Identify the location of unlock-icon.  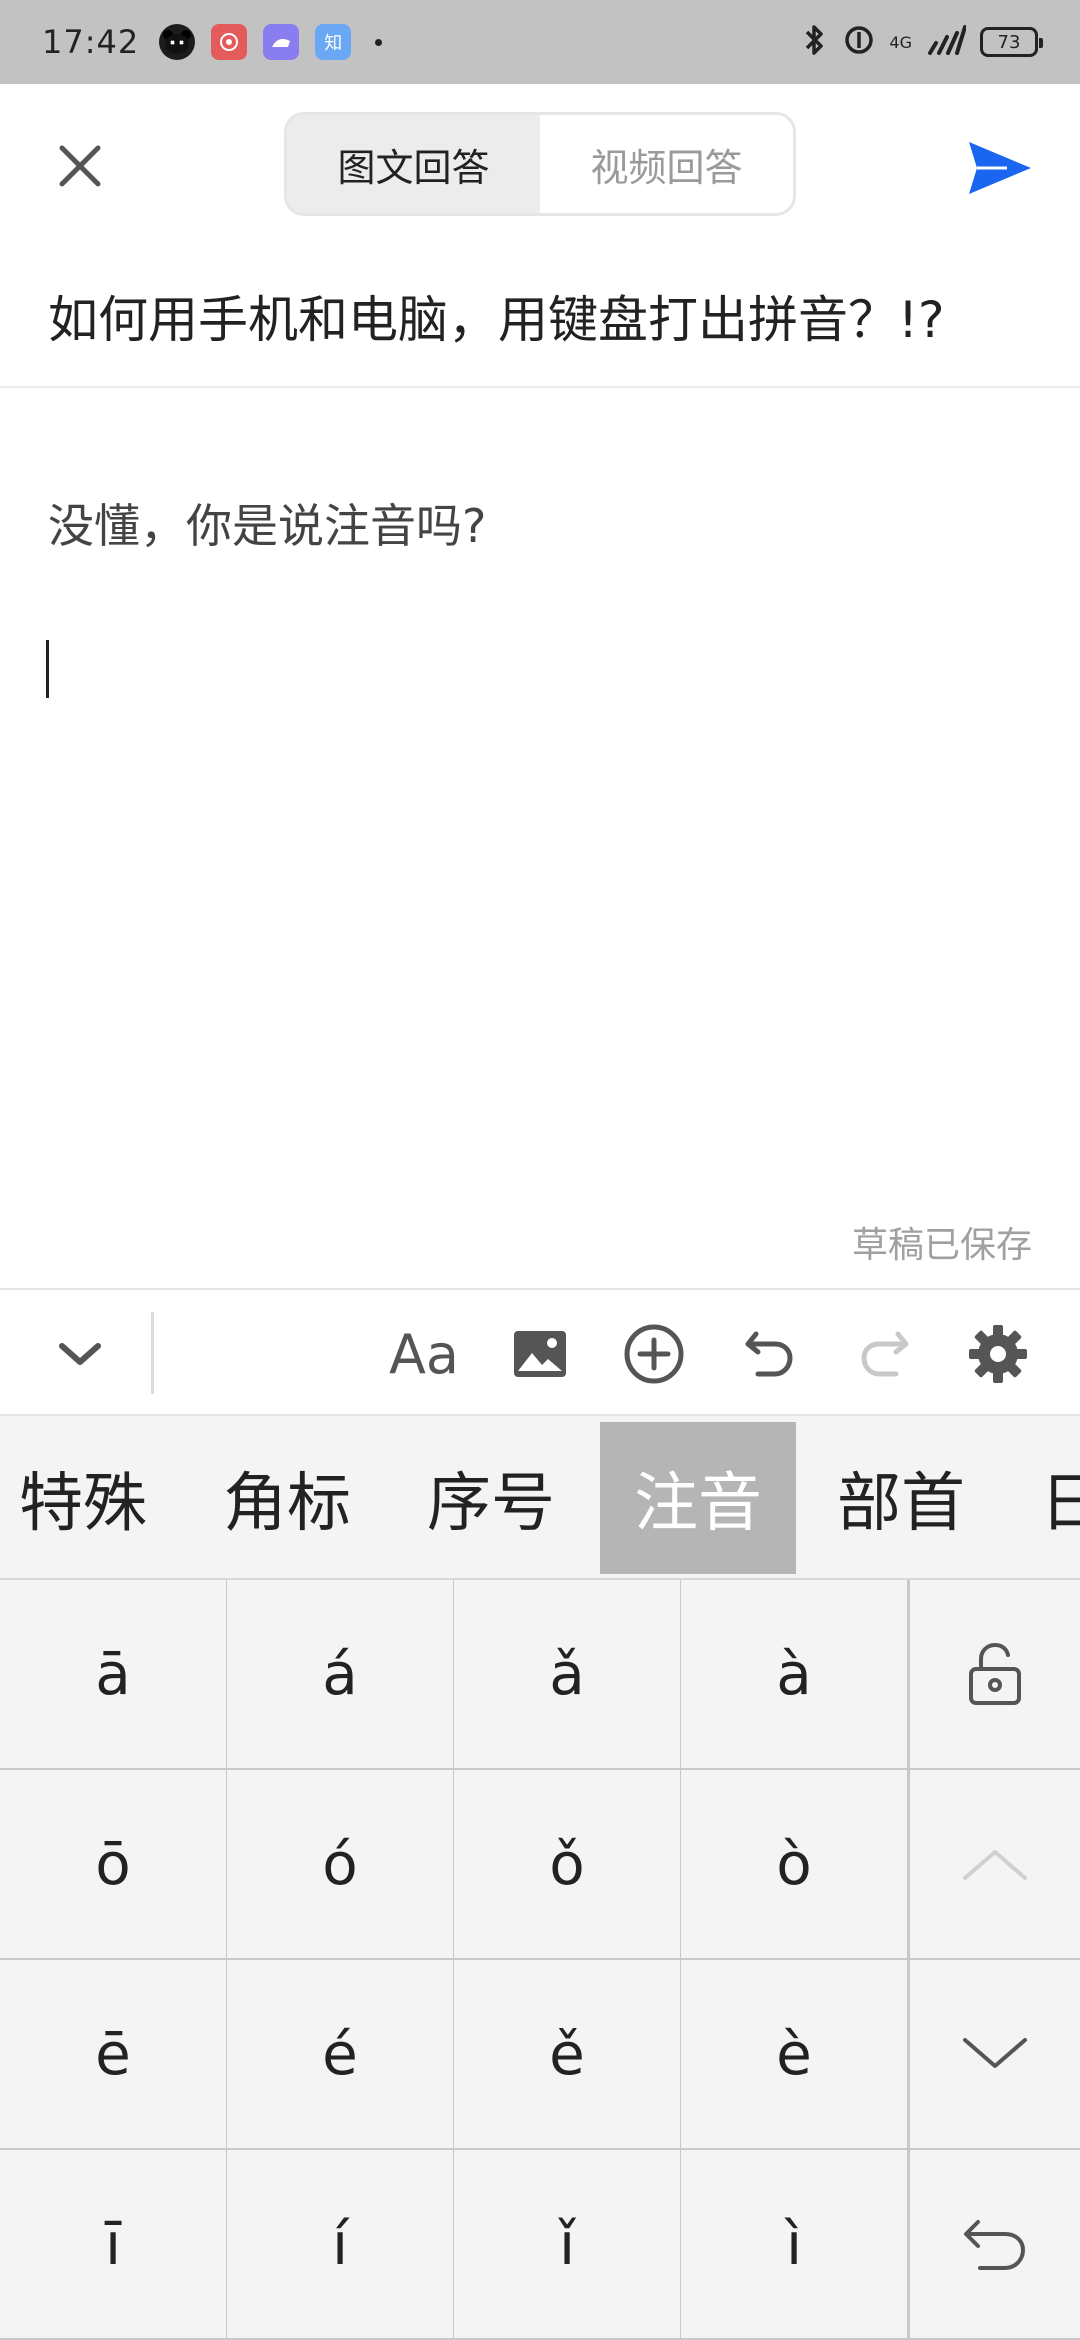
(995, 1673).